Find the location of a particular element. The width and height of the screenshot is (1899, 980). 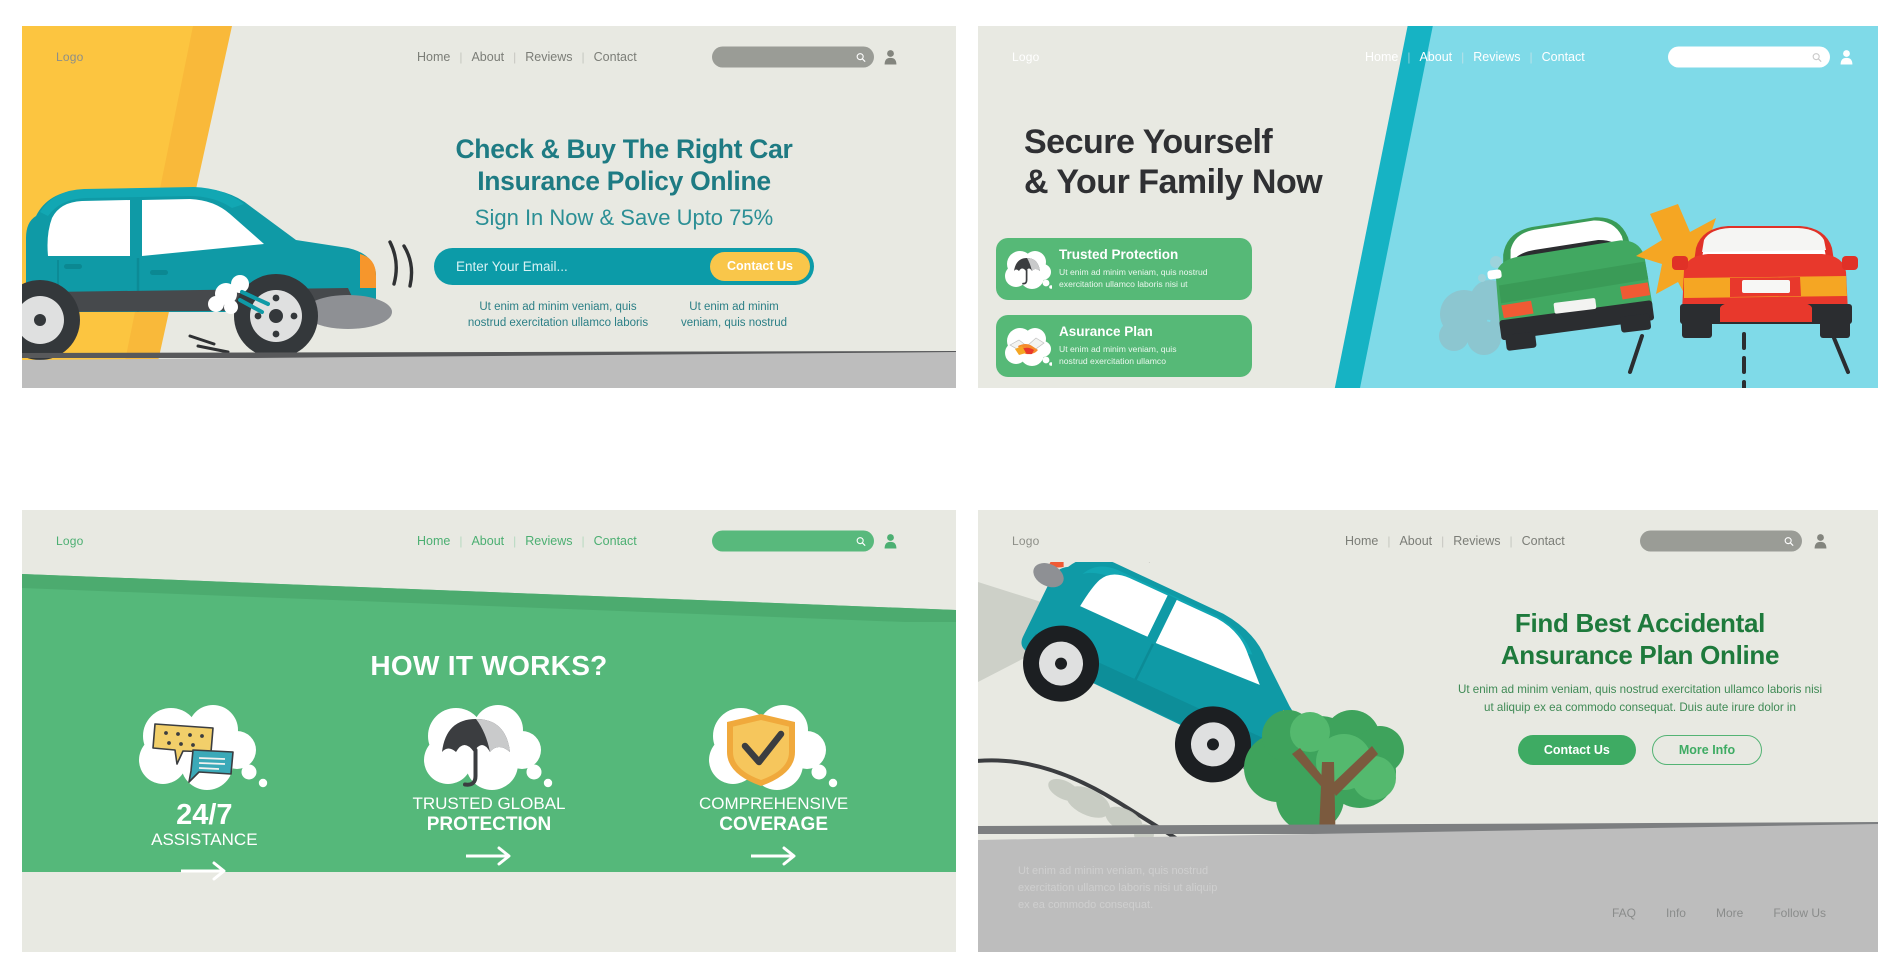

note-right: Ut enim ad minim veniam, quis nostrud is located at coordinates (734, 315).